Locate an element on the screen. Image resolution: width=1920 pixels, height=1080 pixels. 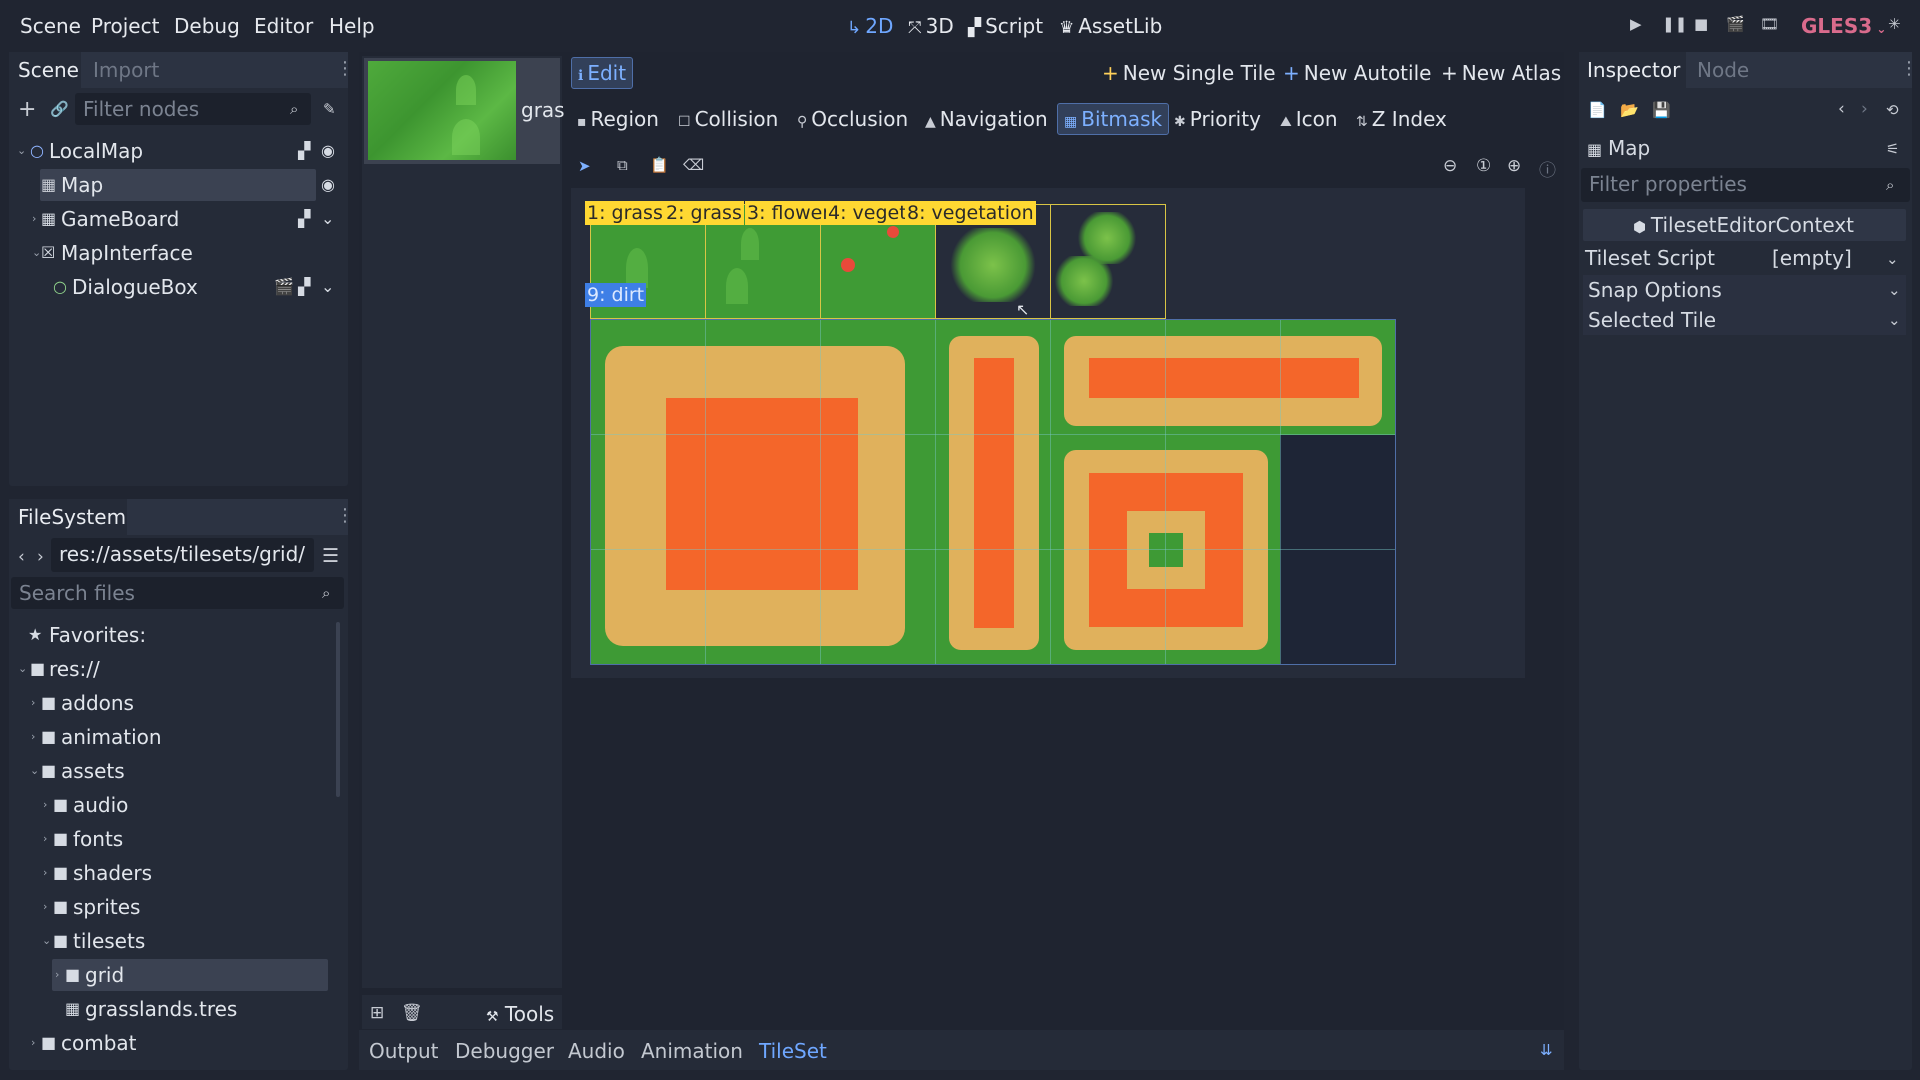
edit-button: ℹ Edit is located at coordinates (602, 73).